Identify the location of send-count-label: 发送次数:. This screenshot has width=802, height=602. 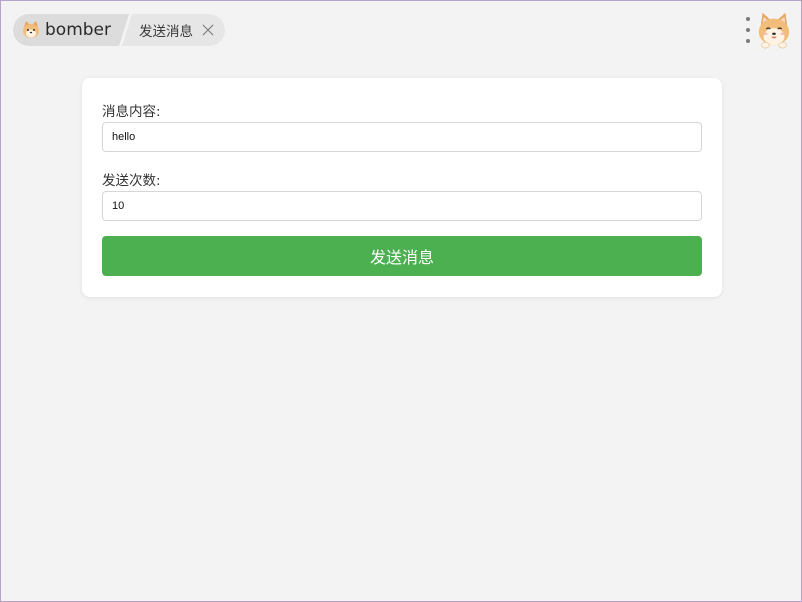
(131, 181).